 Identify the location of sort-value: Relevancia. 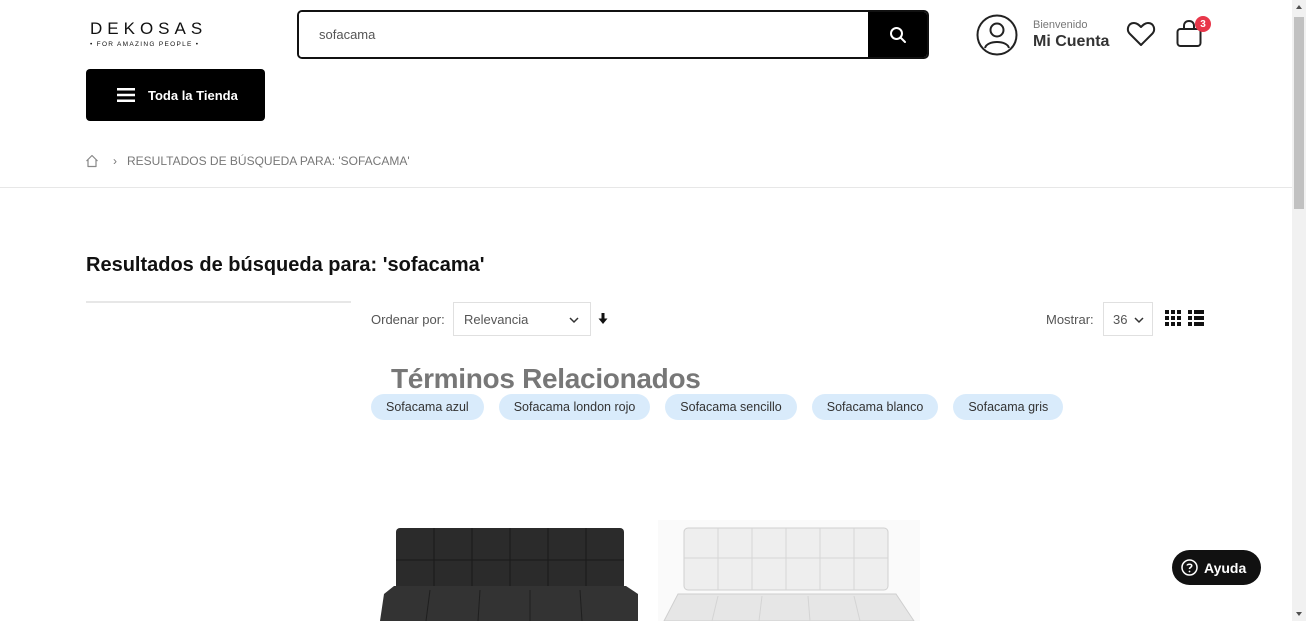
(496, 319).